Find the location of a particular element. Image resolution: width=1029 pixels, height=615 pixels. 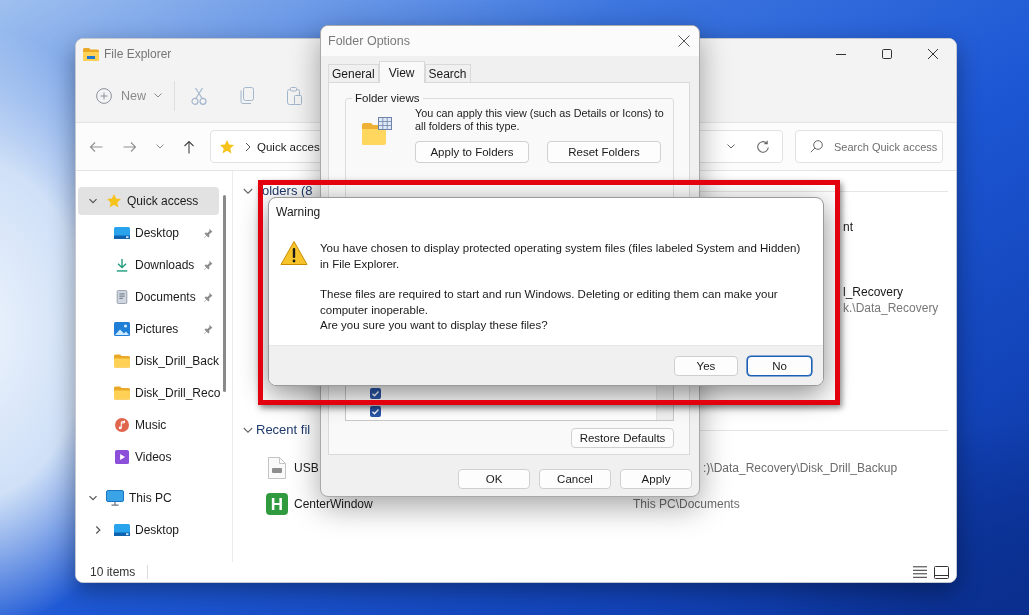

window-title: File Explorer is located at coordinates (138, 54).